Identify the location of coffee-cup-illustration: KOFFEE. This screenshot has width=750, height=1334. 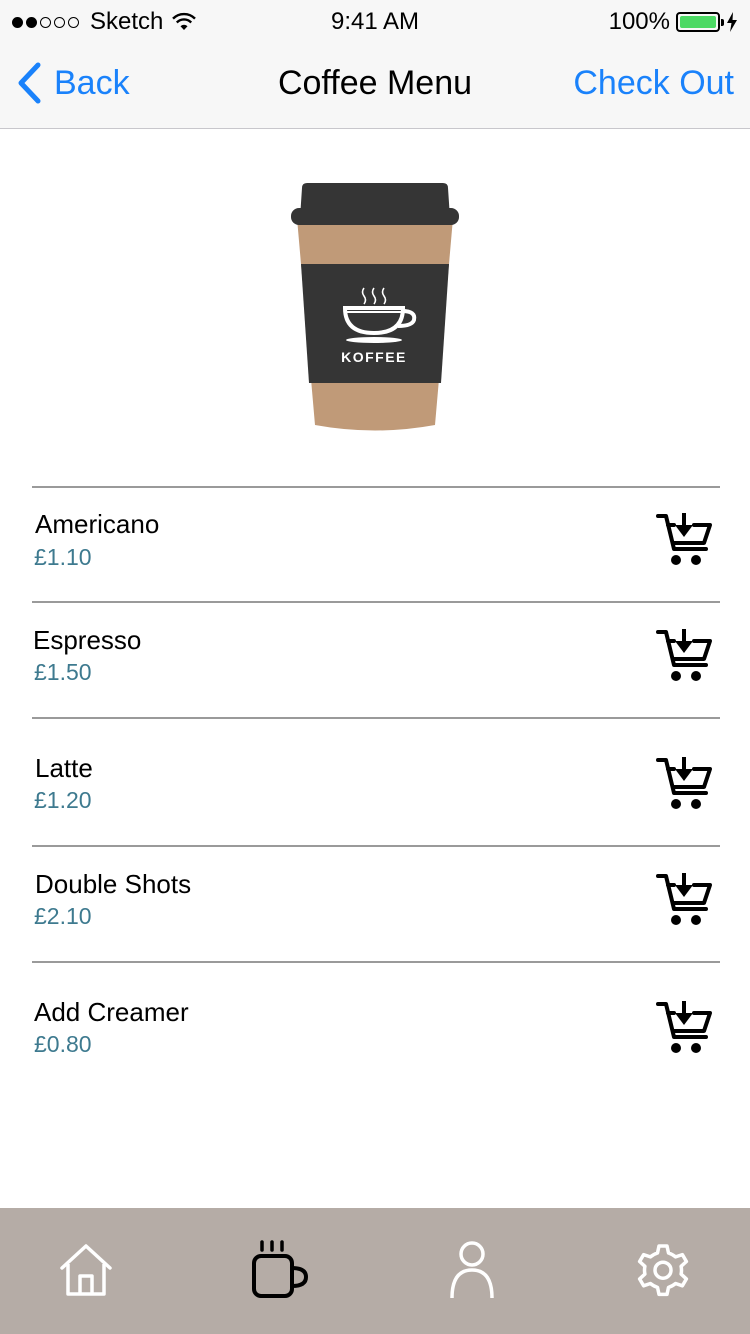
(375, 307).